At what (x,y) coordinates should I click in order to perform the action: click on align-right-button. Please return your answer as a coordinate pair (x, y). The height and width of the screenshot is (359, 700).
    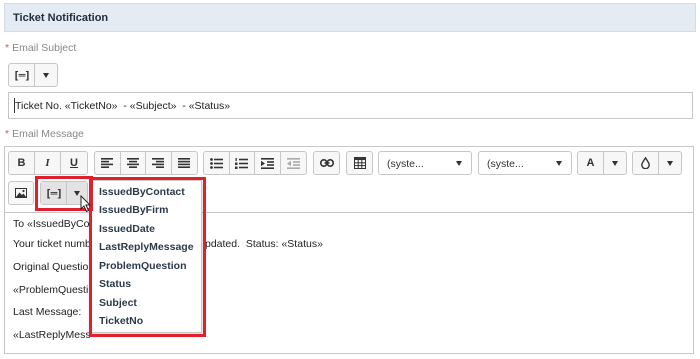
    Looking at the image, I should click on (159, 163).